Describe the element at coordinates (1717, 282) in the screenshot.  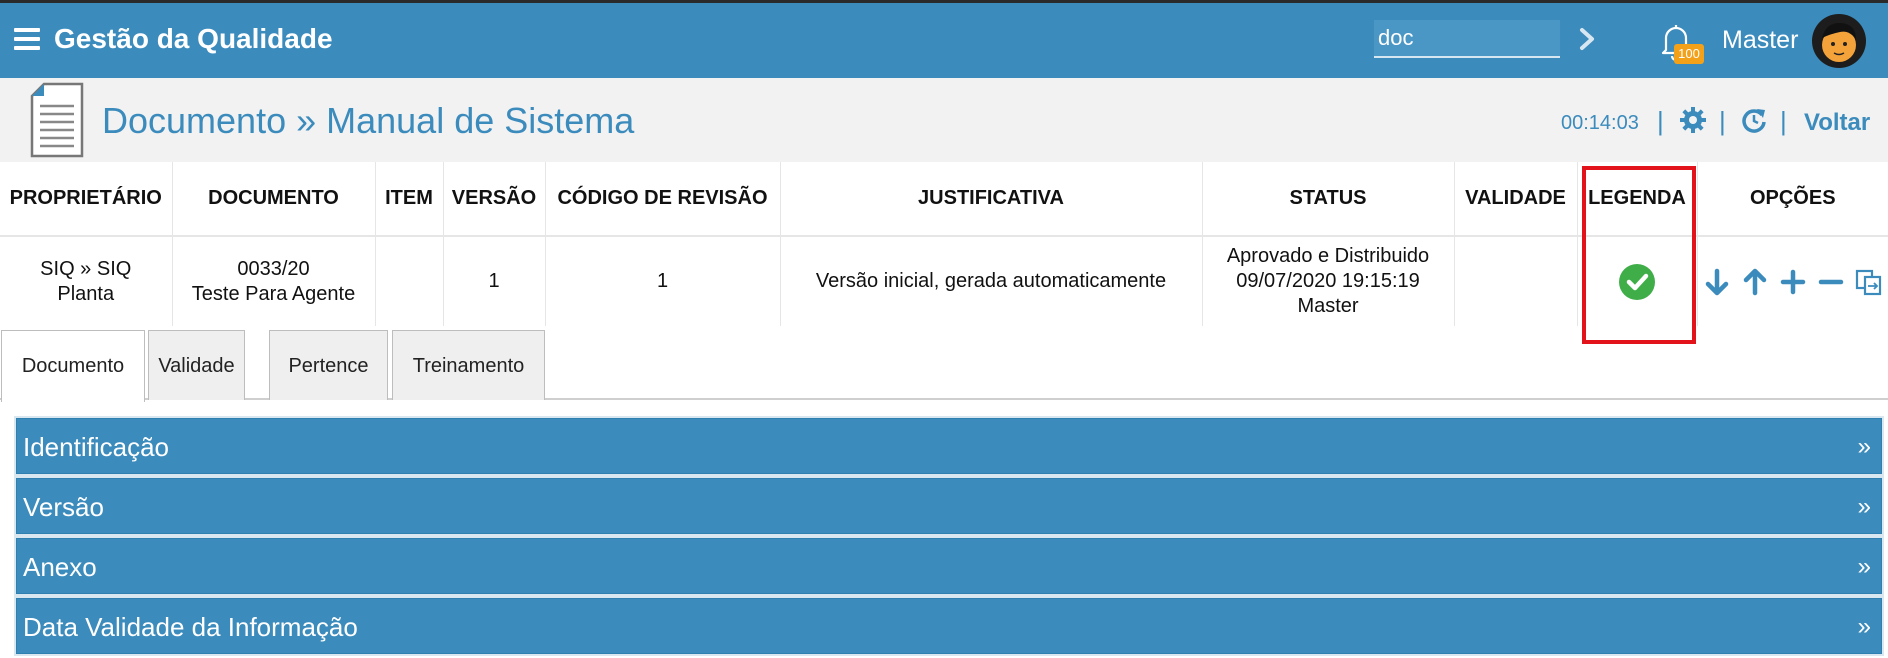
I see `arrow-down-icon` at that location.